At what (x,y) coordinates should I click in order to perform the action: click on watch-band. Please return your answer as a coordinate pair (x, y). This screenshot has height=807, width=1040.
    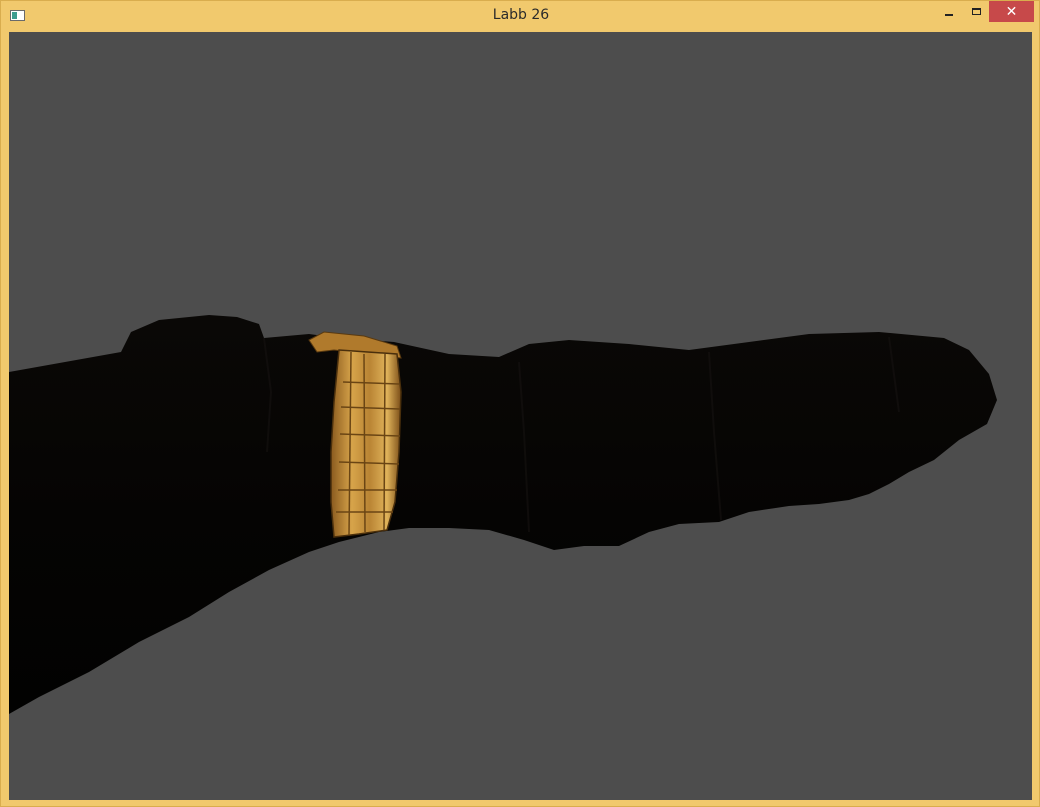
    Looking at the image, I should click on (366, 443).